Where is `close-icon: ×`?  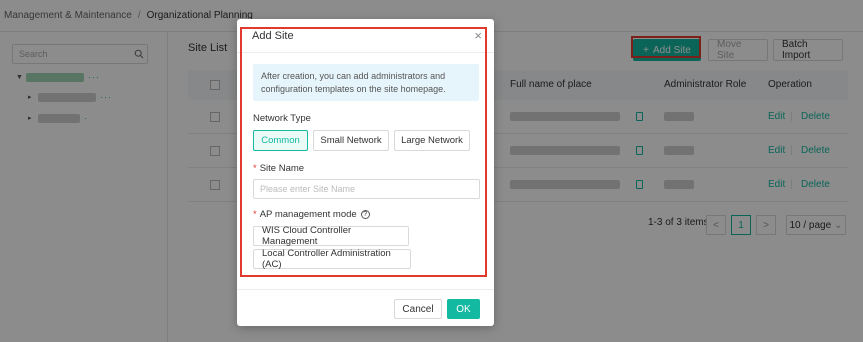 close-icon: × is located at coordinates (478, 35).